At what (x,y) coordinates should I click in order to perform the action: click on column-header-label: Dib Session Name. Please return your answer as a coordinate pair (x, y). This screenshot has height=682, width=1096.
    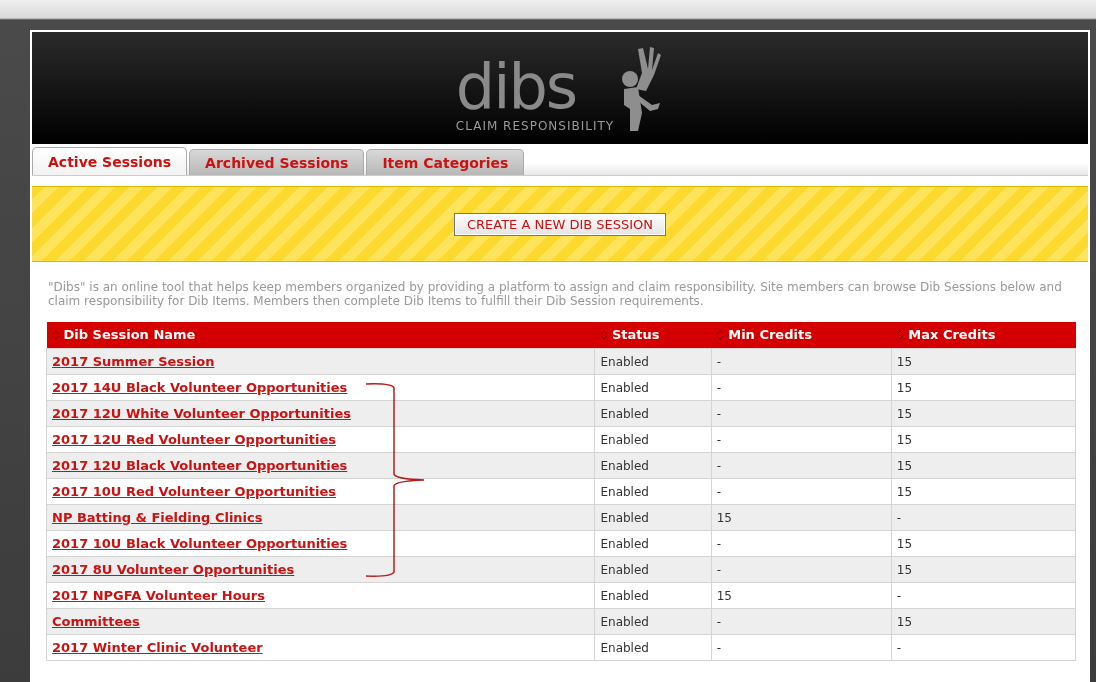
    Looking at the image, I should click on (129, 335).